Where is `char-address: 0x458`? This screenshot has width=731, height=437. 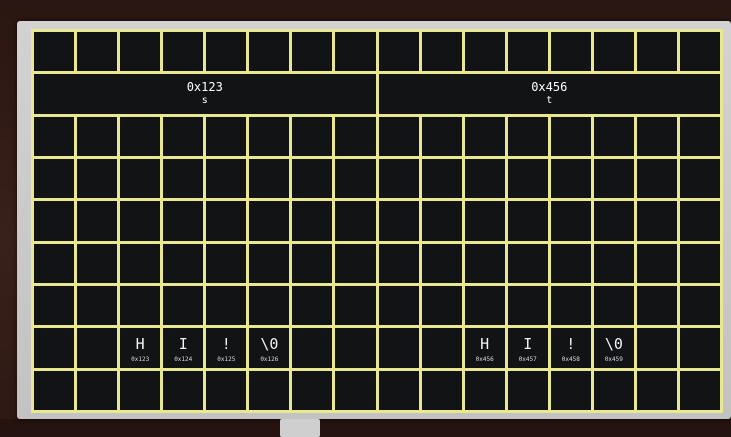
char-address: 0x458 is located at coordinates (570, 359).